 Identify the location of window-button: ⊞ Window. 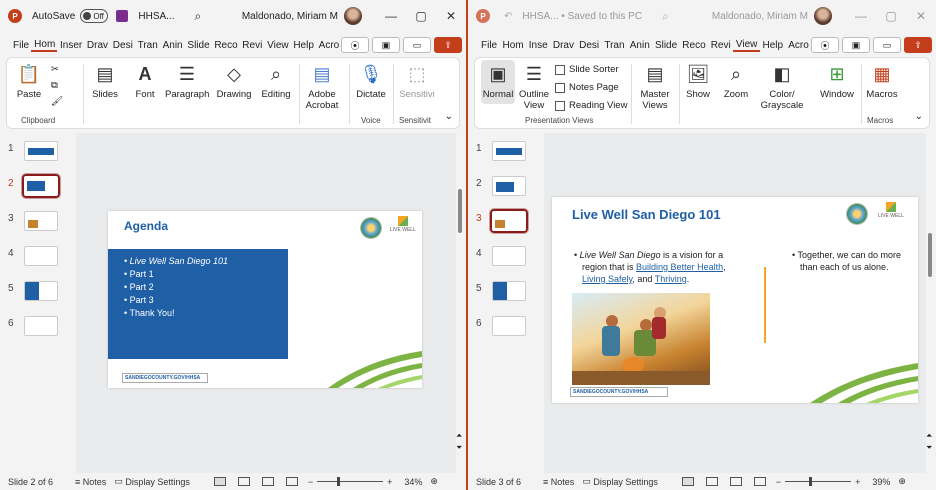
(837, 81).